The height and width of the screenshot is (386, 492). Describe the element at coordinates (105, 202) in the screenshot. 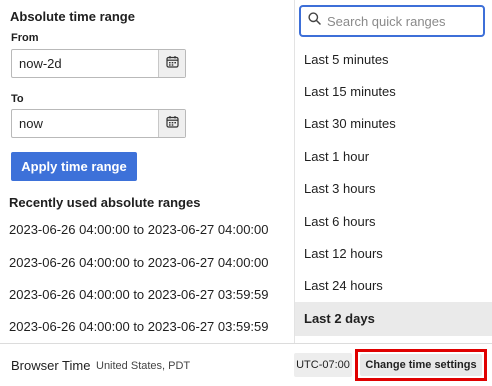

I see `recent-ranges-title: Recently used absolute ranges` at that location.